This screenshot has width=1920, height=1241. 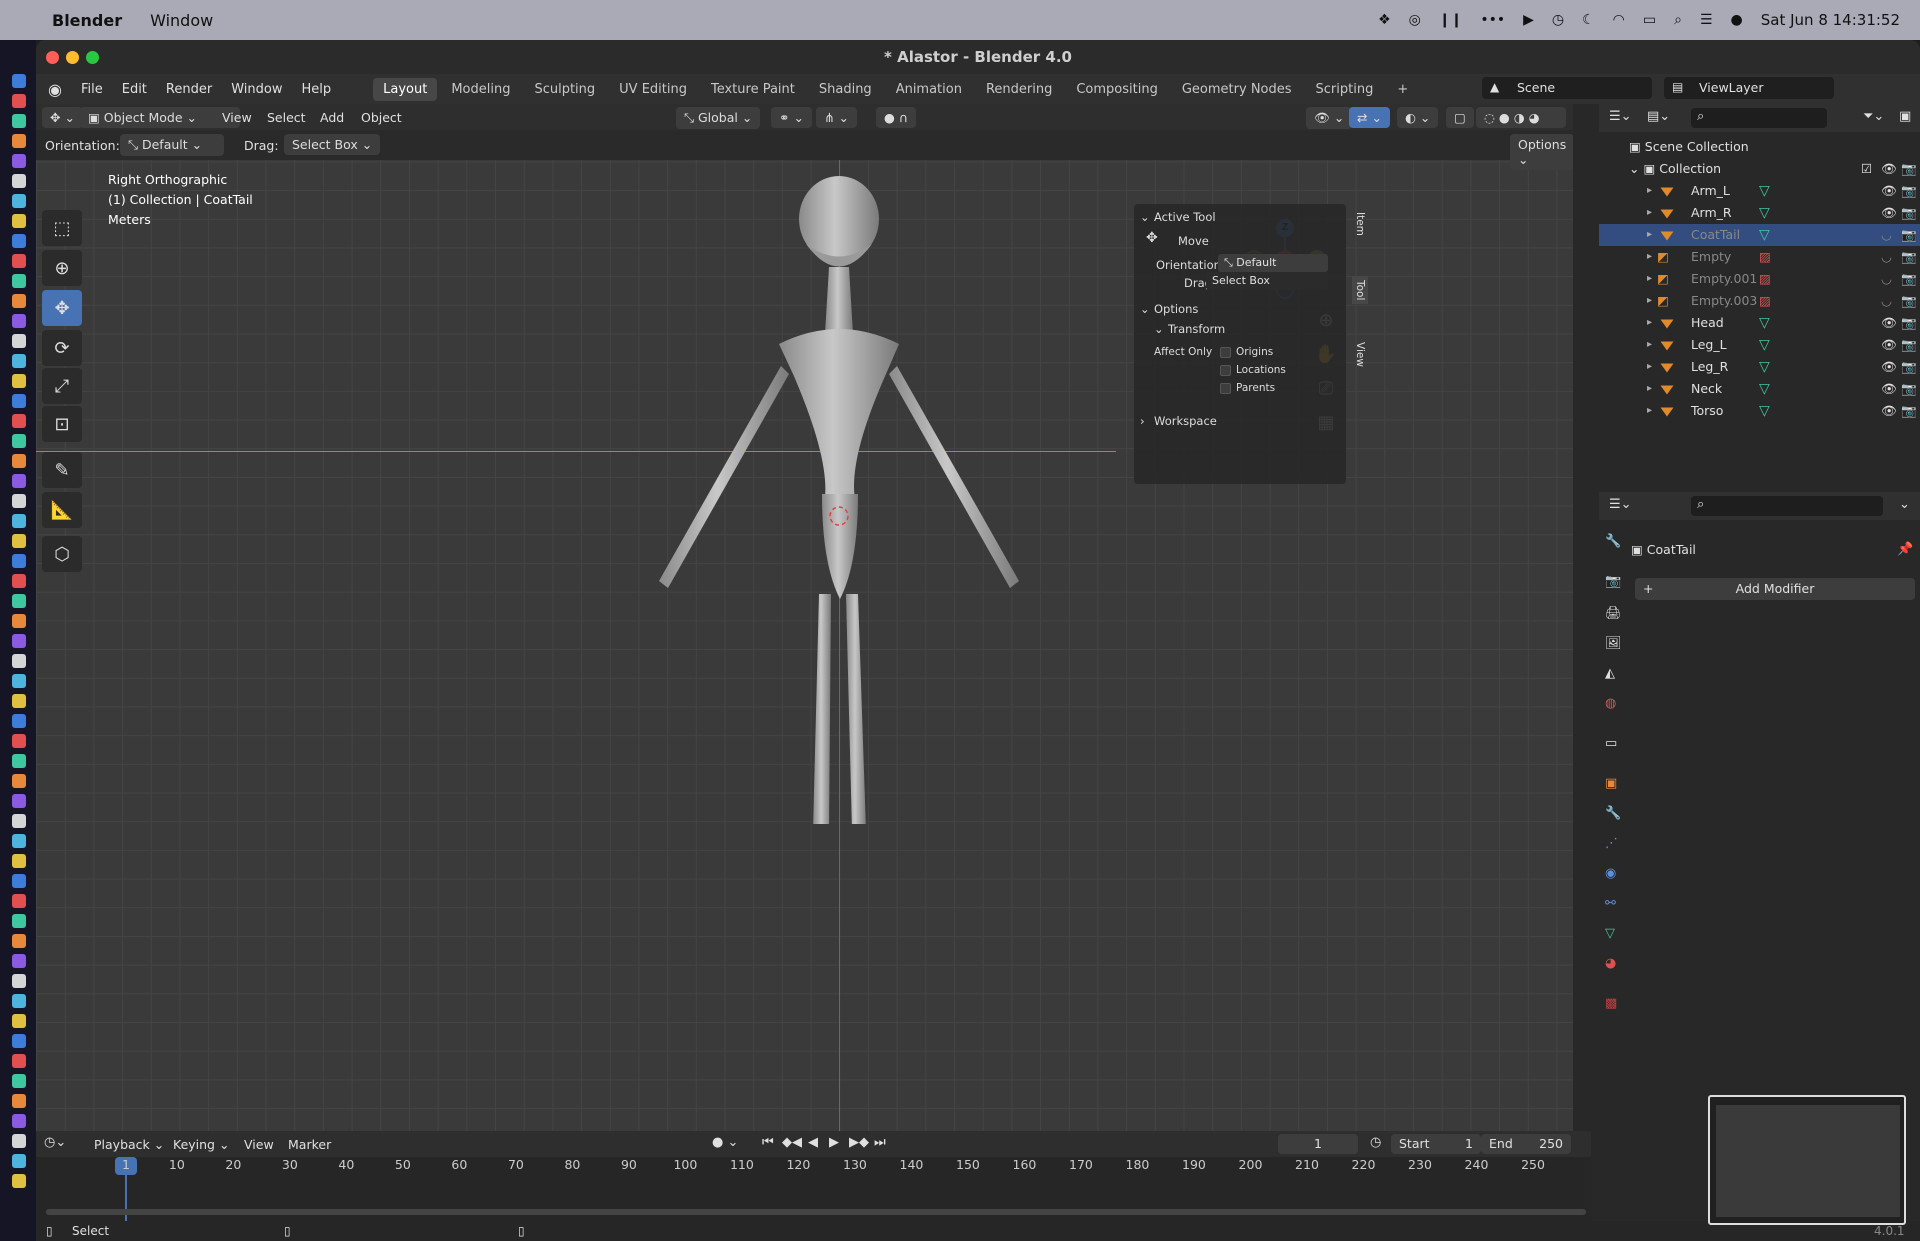 I want to click on outliner-item: ▸ Arm_R ▽ 👁 📷, so click(x=1759, y=213).